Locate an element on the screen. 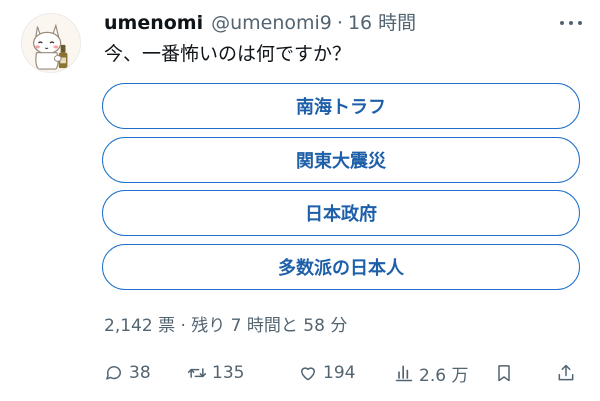 The width and height of the screenshot is (600, 401). cat-with-bottle-avatar-icon is located at coordinates (50, 46).